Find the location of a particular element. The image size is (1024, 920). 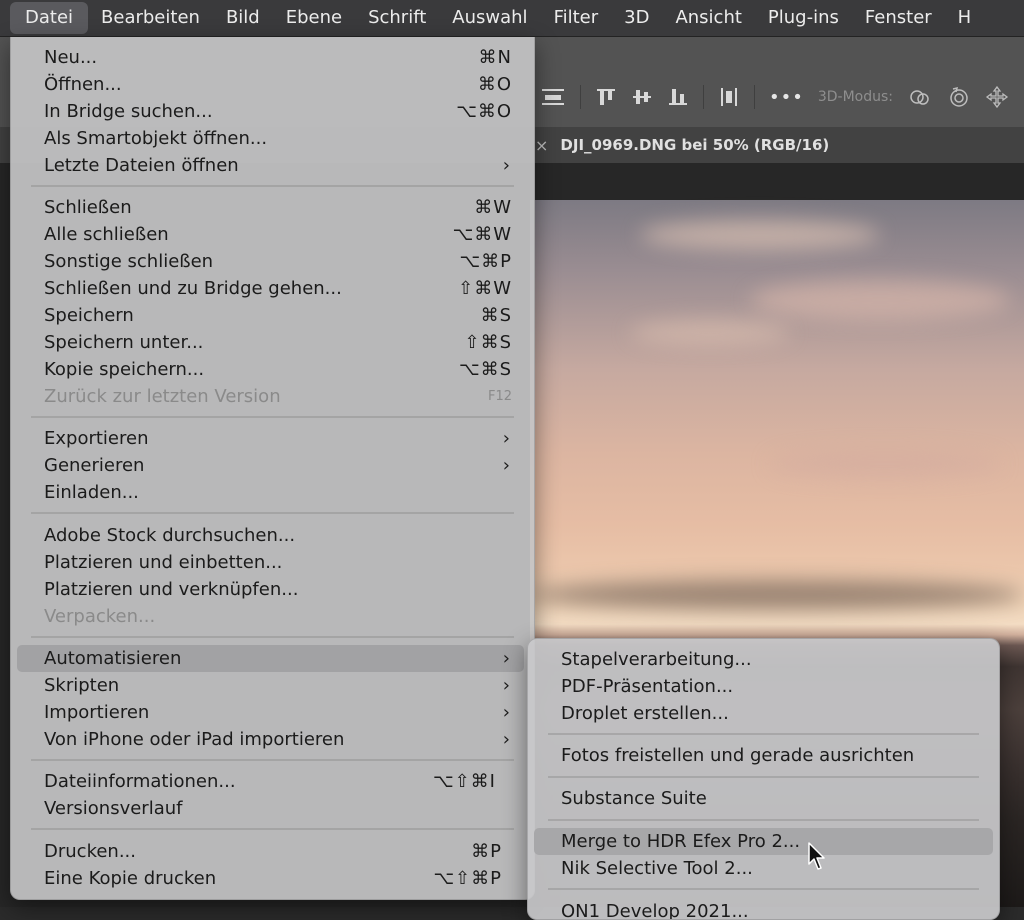

menu-item-exportieren: Exportieren › is located at coordinates (272, 438).